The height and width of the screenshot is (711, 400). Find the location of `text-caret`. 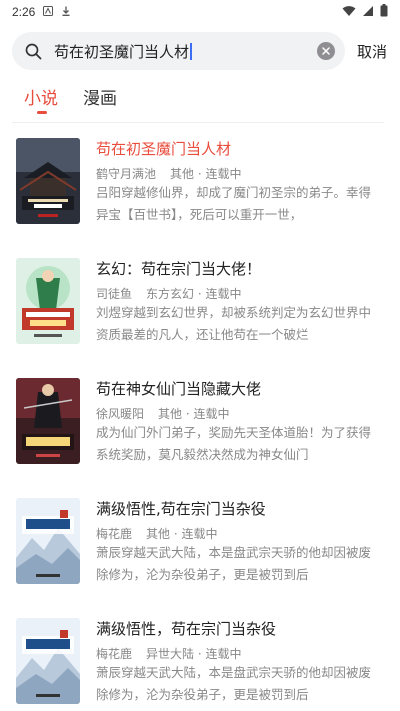

text-caret is located at coordinates (191, 51).